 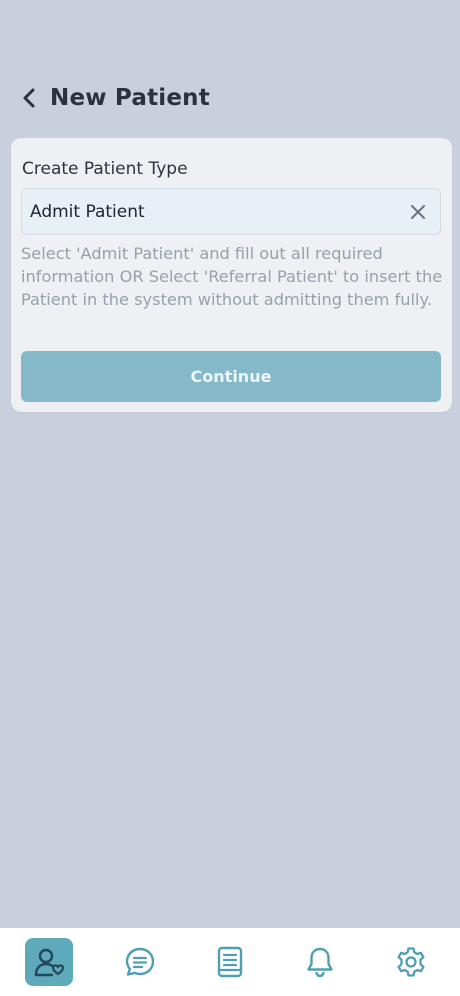 What do you see at coordinates (105, 169) in the screenshot?
I see `field-label: Create Patient Type` at bounding box center [105, 169].